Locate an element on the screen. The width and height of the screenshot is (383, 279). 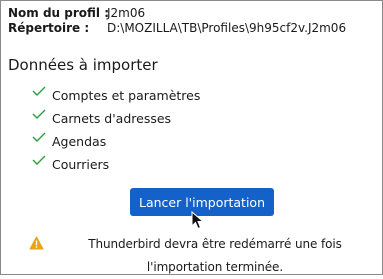
mouse-cursor-icon is located at coordinates (198, 220).